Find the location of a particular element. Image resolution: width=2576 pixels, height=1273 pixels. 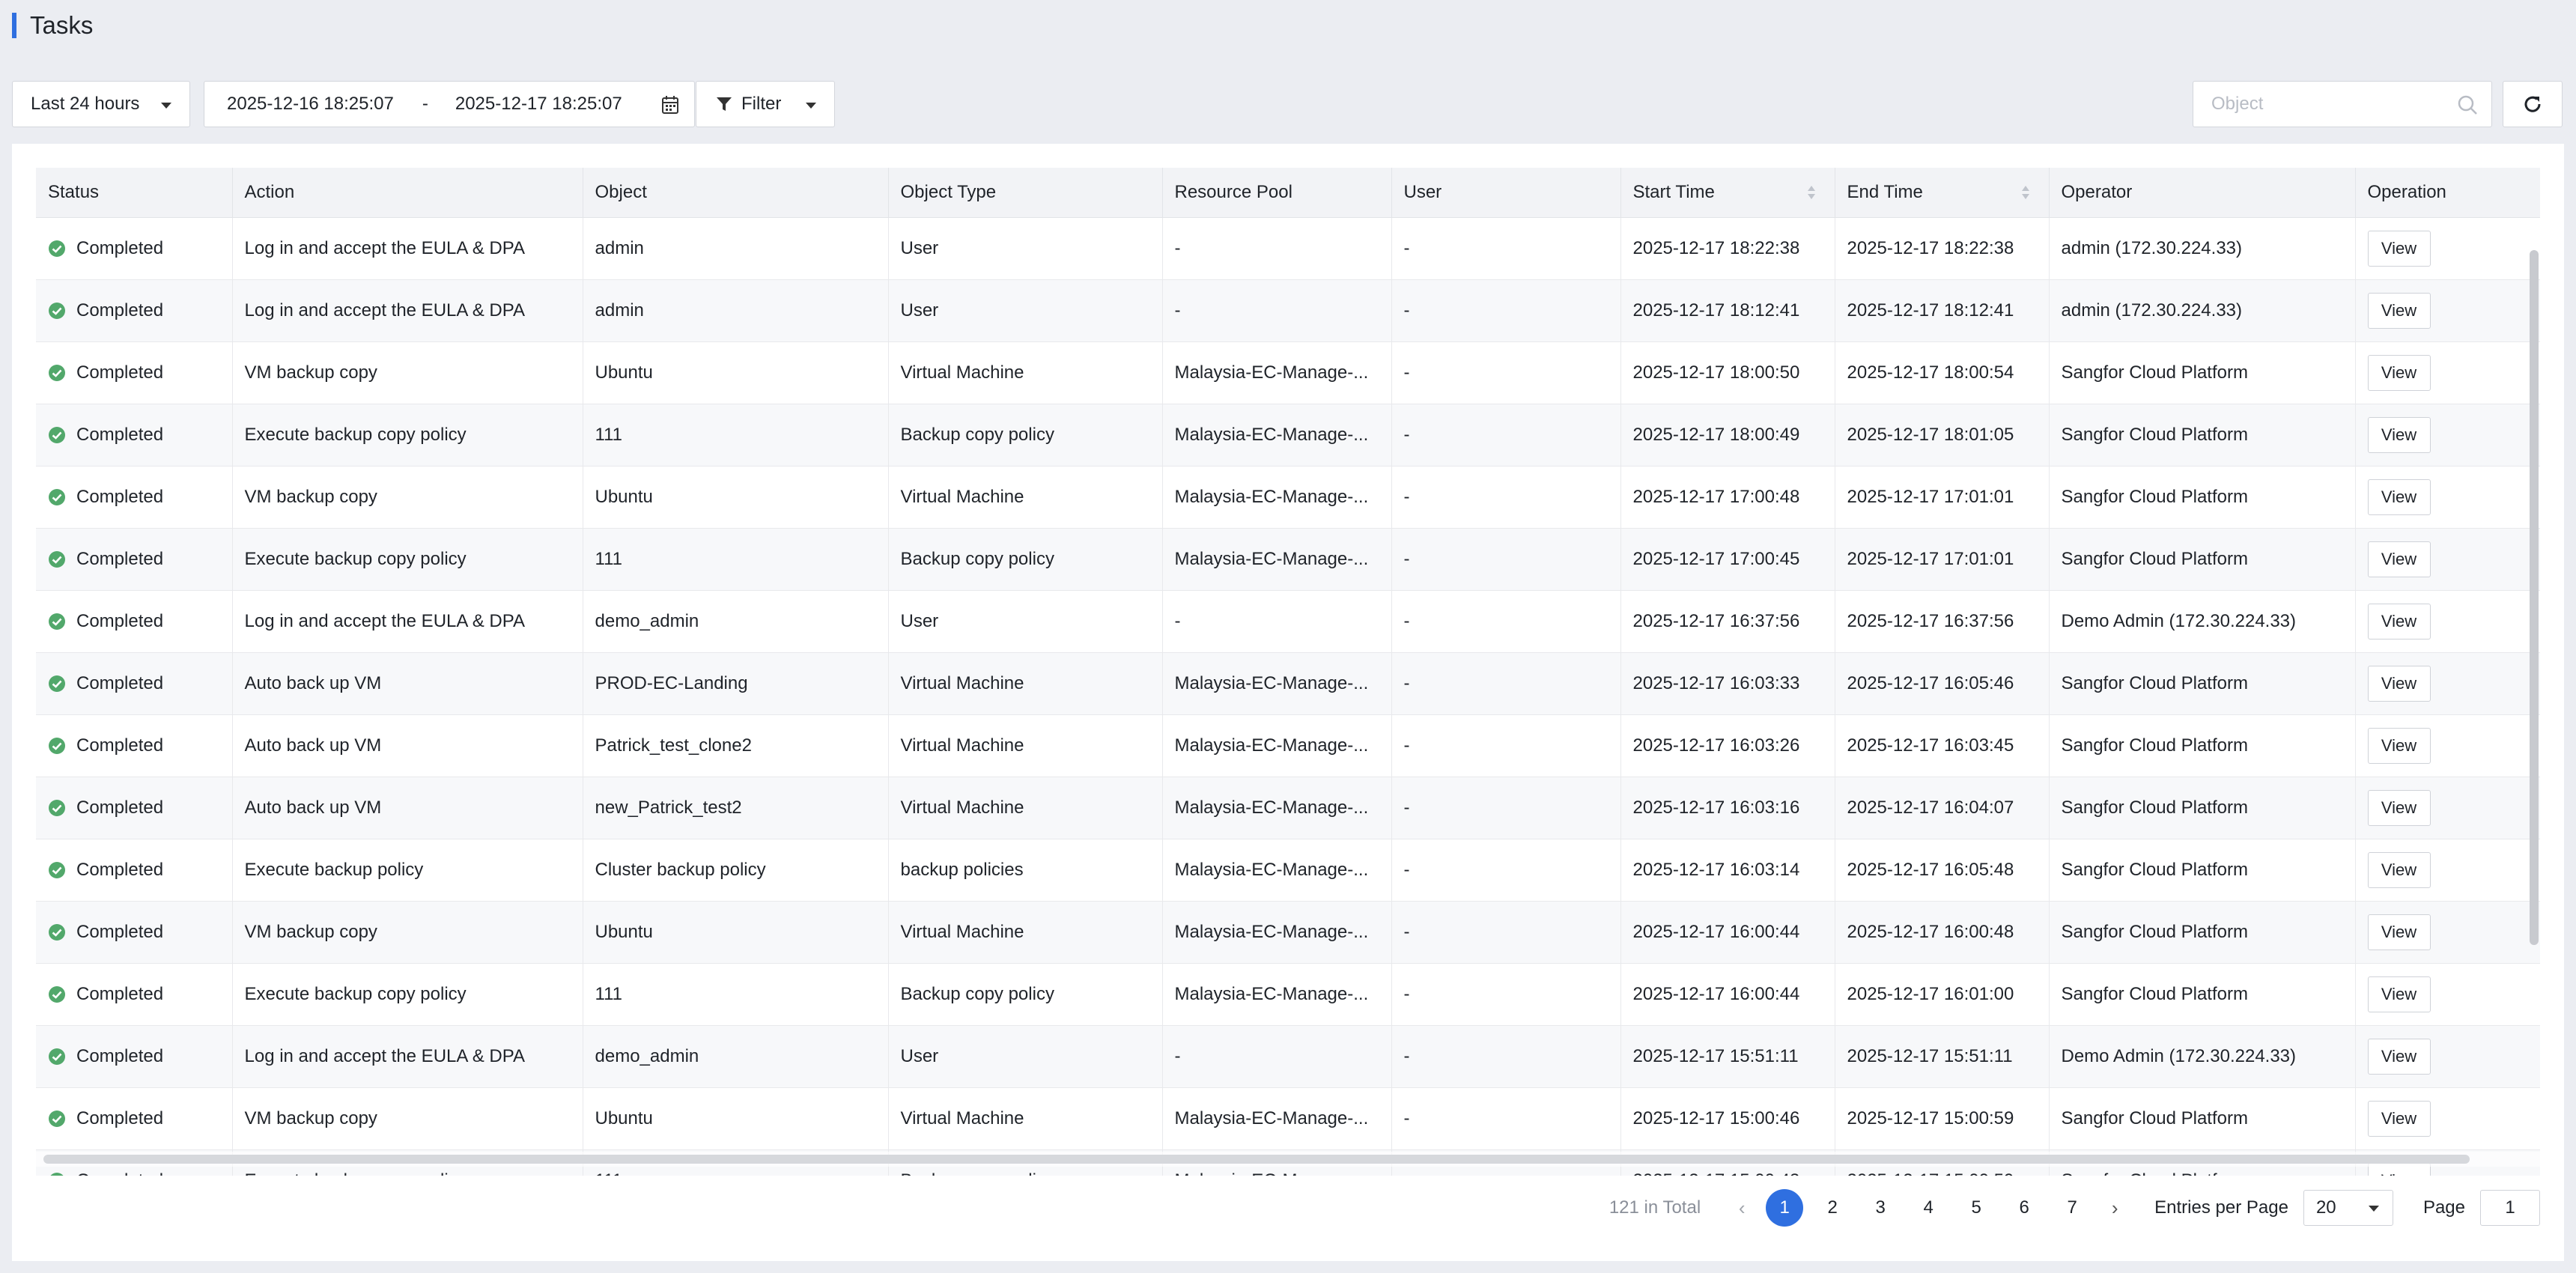

calendar-icon is located at coordinates (670, 105).